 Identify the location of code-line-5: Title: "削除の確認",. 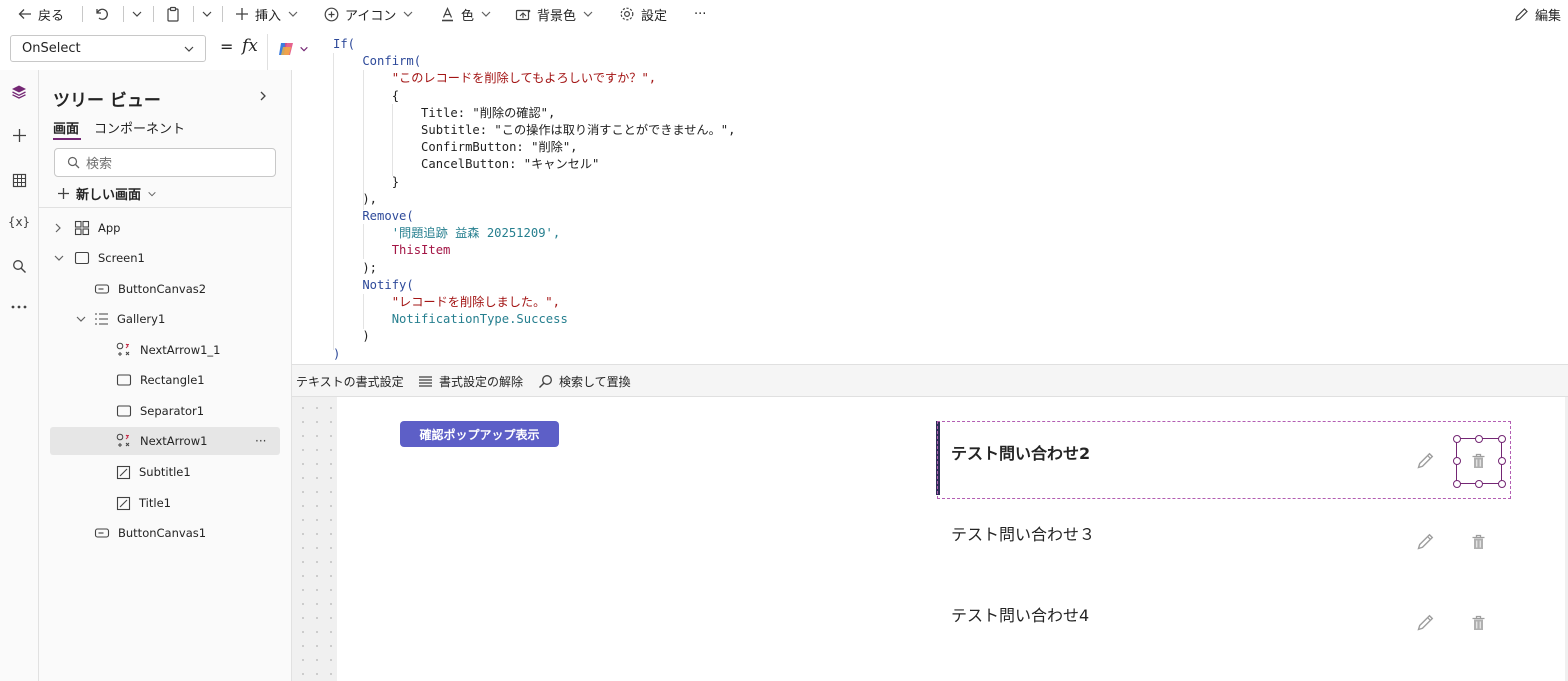
(444, 112).